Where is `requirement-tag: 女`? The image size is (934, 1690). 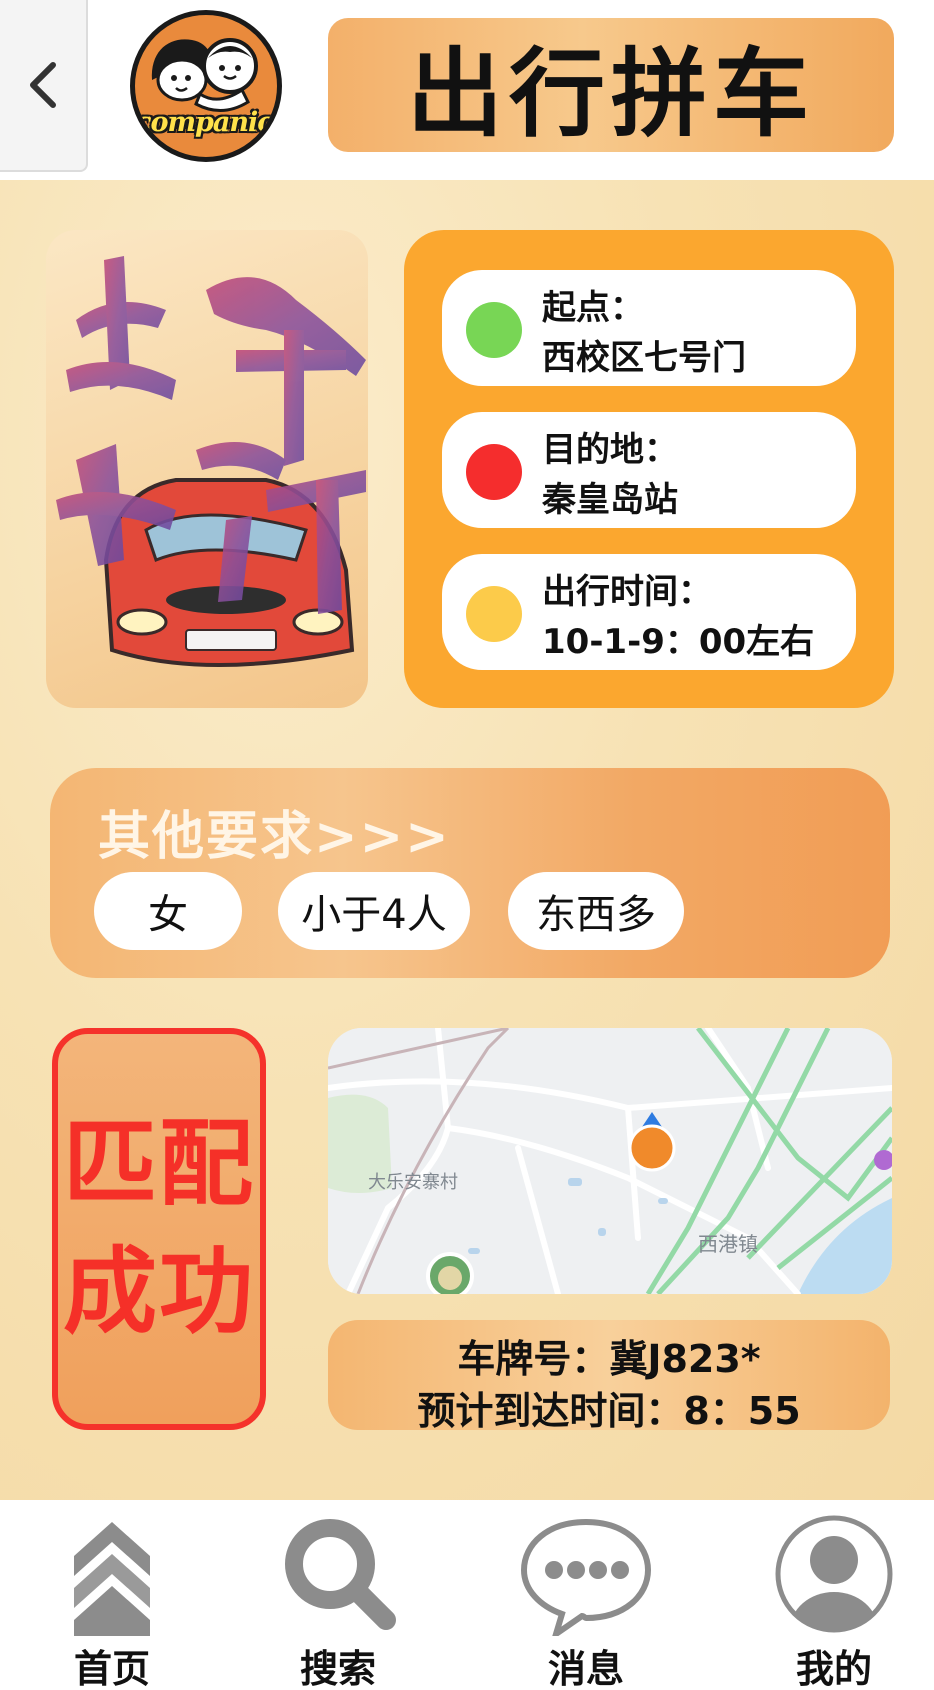
requirement-tag: 女 is located at coordinates (168, 911).